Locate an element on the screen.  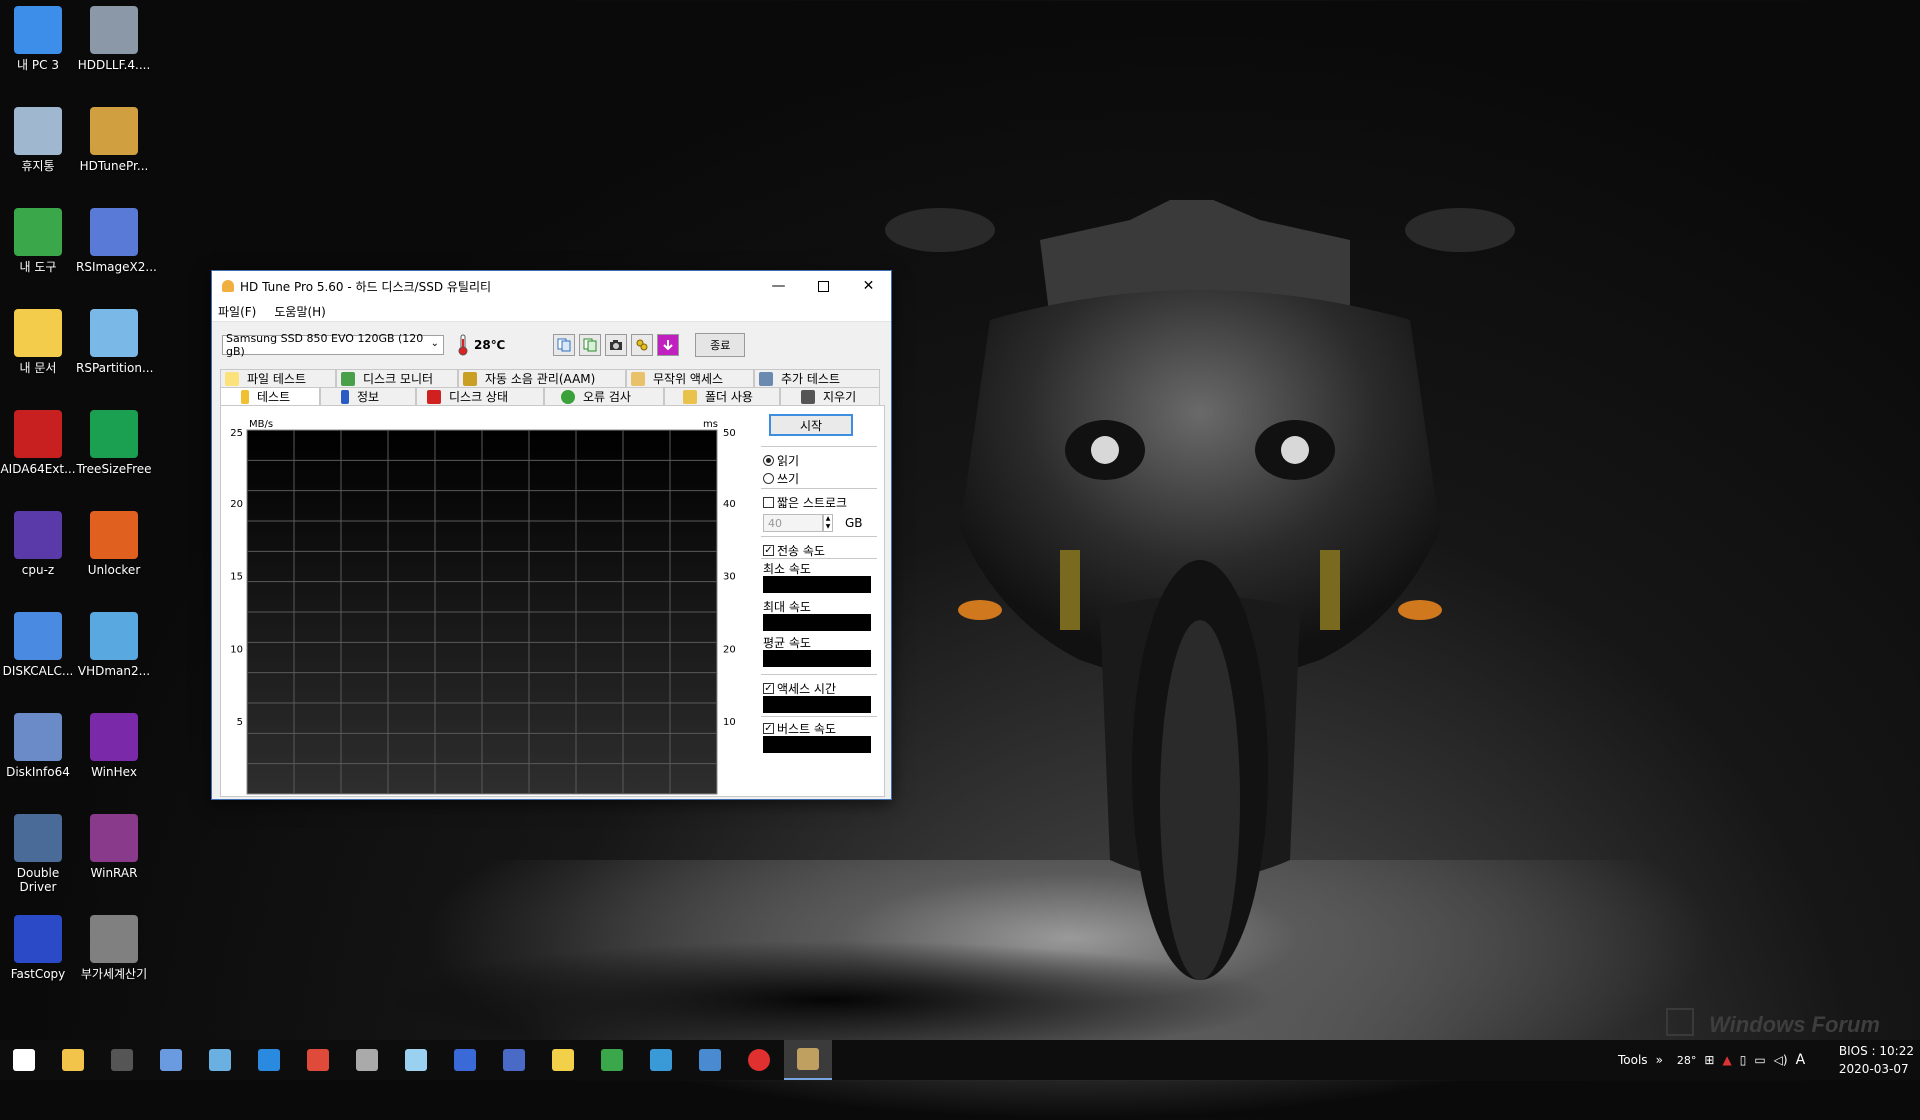
desktop-taskbar-button is located at coordinates (171, 1060).